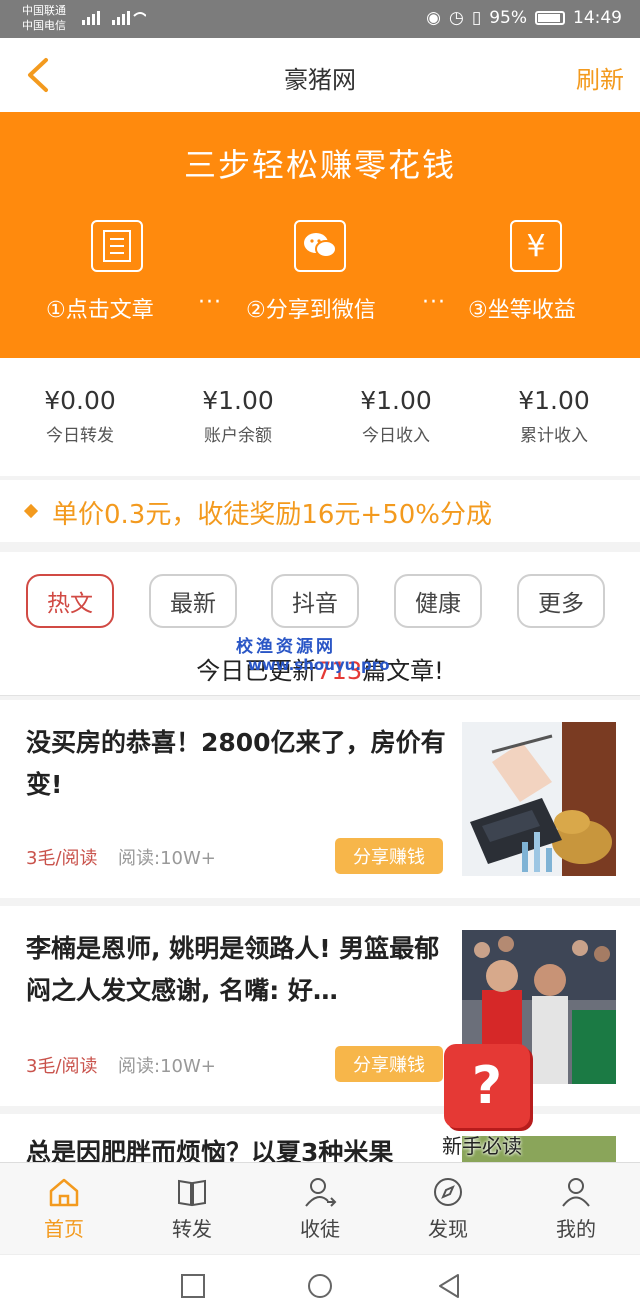 The width and height of the screenshot is (640, 1316). I want to click on battery-percent: 95%, so click(508, 18).